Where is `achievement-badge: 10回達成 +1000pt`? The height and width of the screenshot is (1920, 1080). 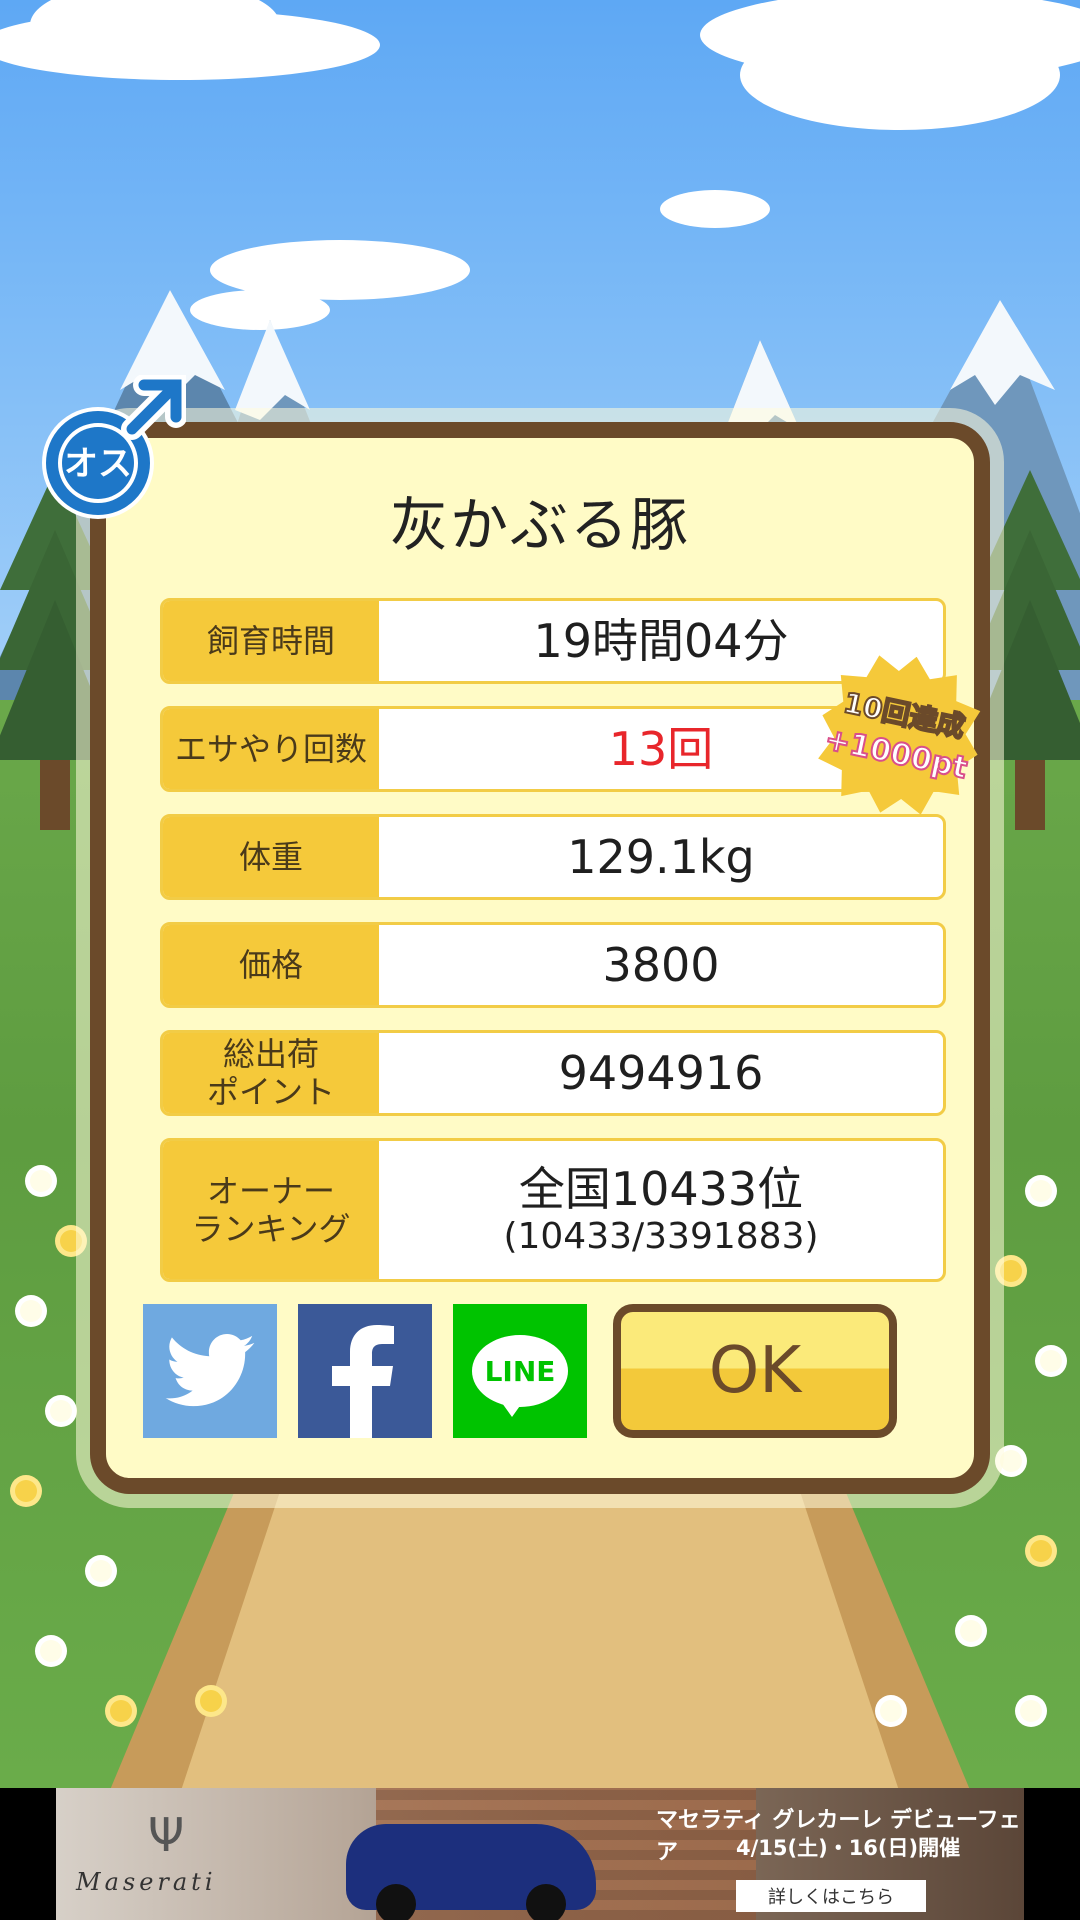
achievement-badge: 10回達成 +1000pt is located at coordinates (900, 735).